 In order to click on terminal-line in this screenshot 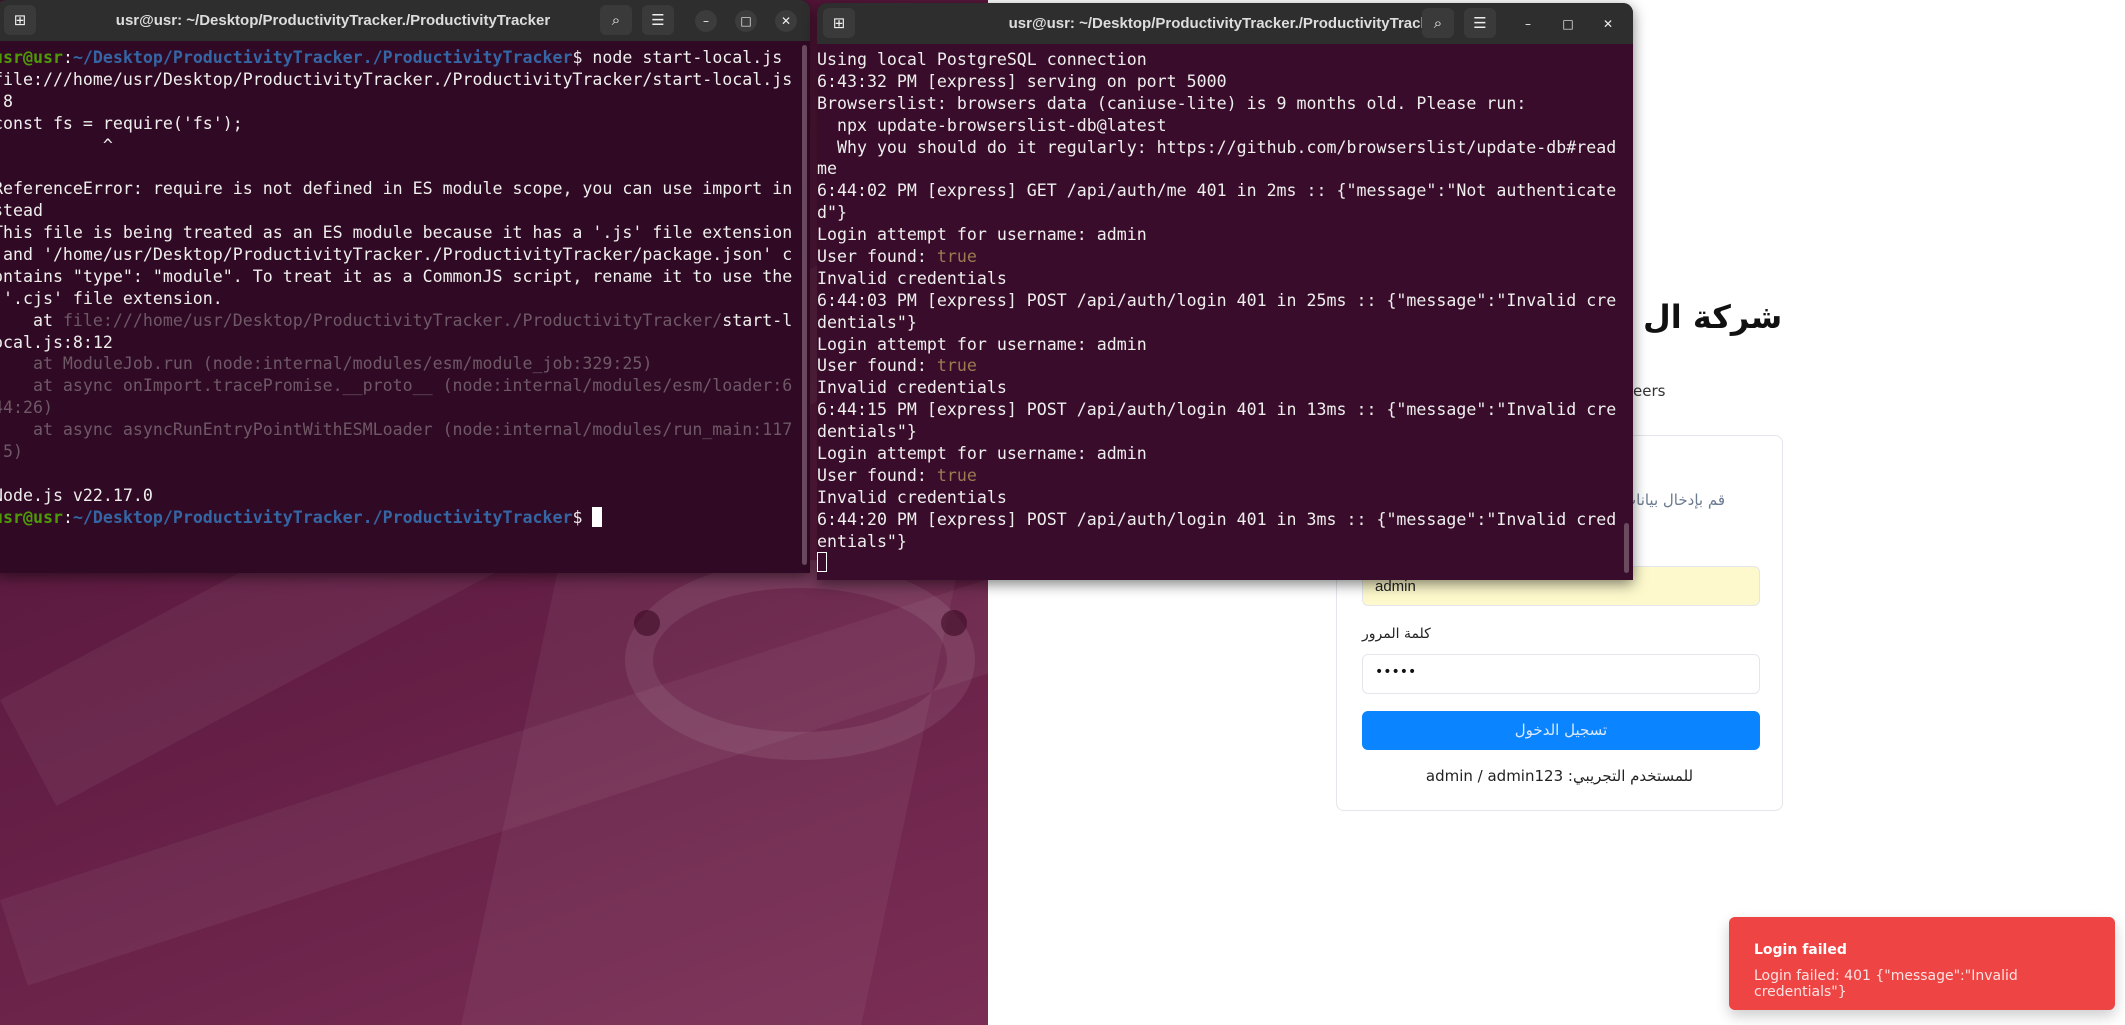, I will do `click(1225, 563)`.